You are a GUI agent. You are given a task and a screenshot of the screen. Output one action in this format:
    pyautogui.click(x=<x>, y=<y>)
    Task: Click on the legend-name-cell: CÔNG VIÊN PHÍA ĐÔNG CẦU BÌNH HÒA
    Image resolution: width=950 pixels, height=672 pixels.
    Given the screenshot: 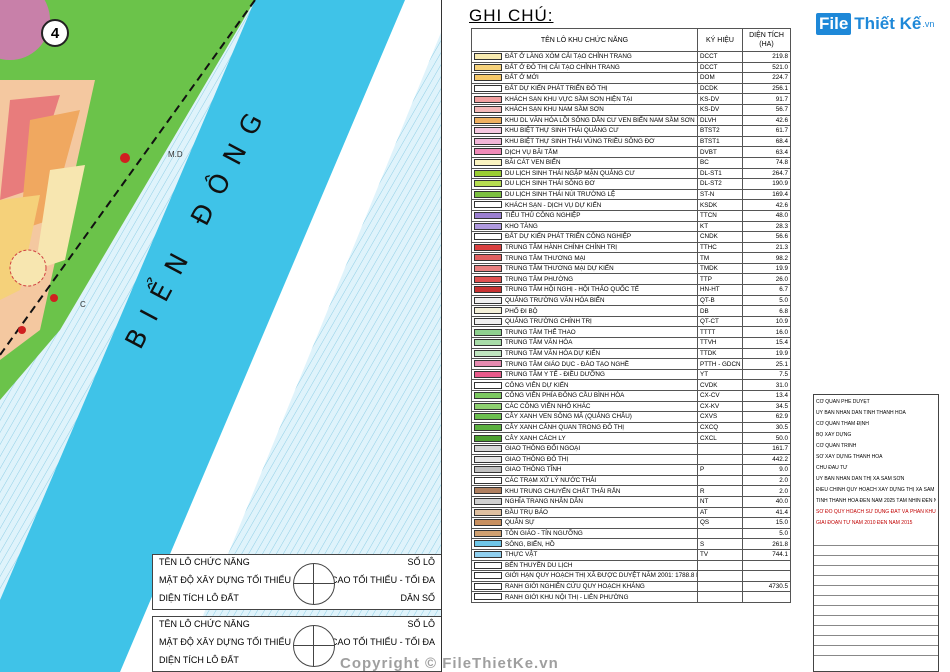 What is the action you would take?
    pyautogui.click(x=584, y=396)
    